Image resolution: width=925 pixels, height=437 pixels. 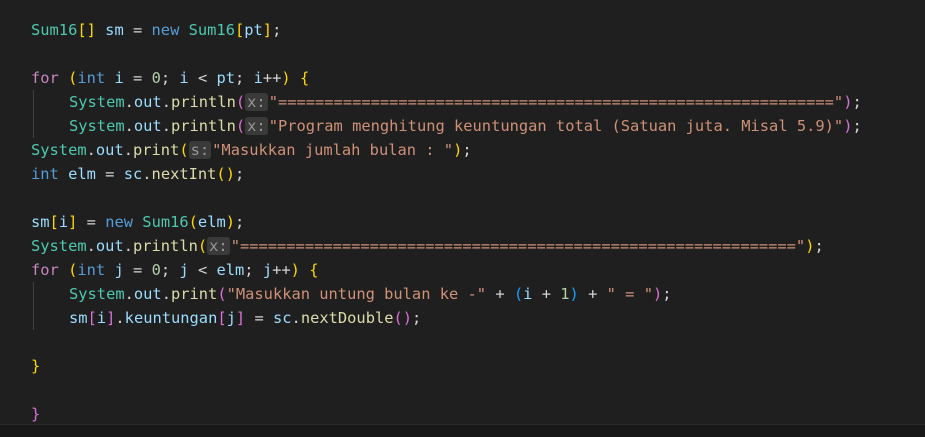 I want to click on code-token: }, so click(x=36, y=366).